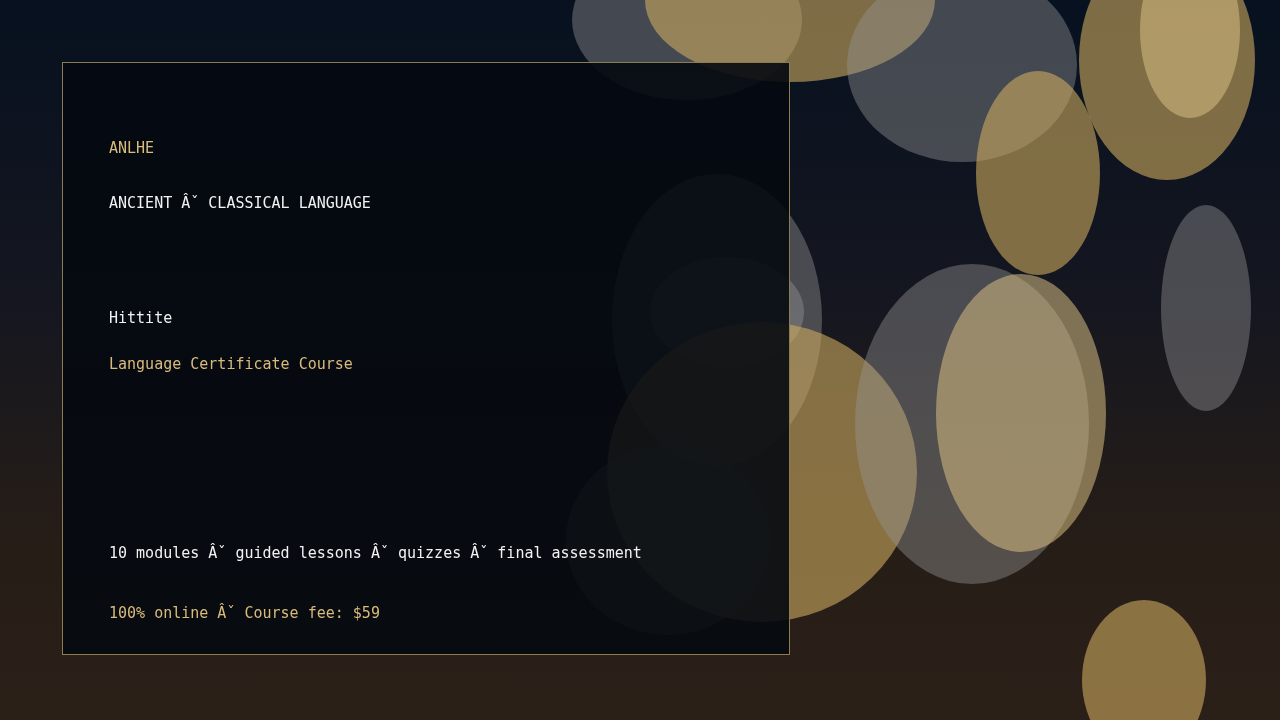 Image resolution: width=1280 pixels, height=720 pixels. What do you see at coordinates (132, 148) in the screenshot?
I see `brand-name: ANLHE` at bounding box center [132, 148].